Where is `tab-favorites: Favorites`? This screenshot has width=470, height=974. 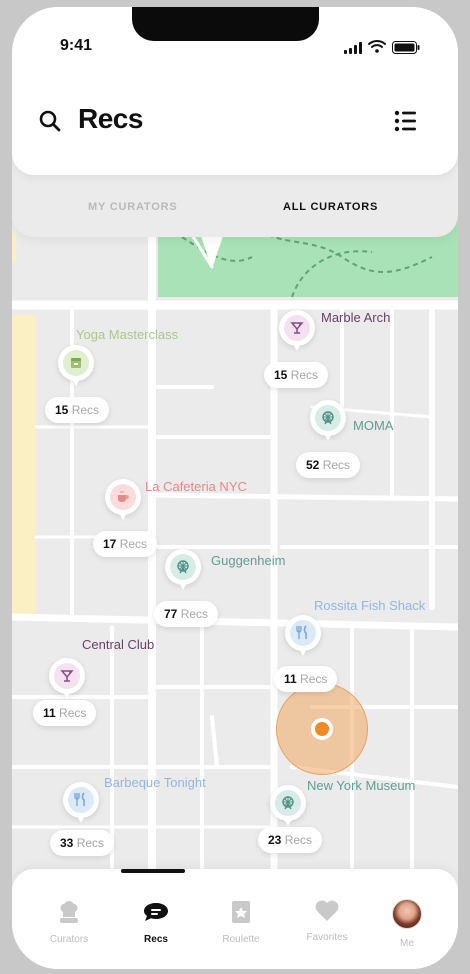
tab-favorites: Favorites is located at coordinates (327, 921).